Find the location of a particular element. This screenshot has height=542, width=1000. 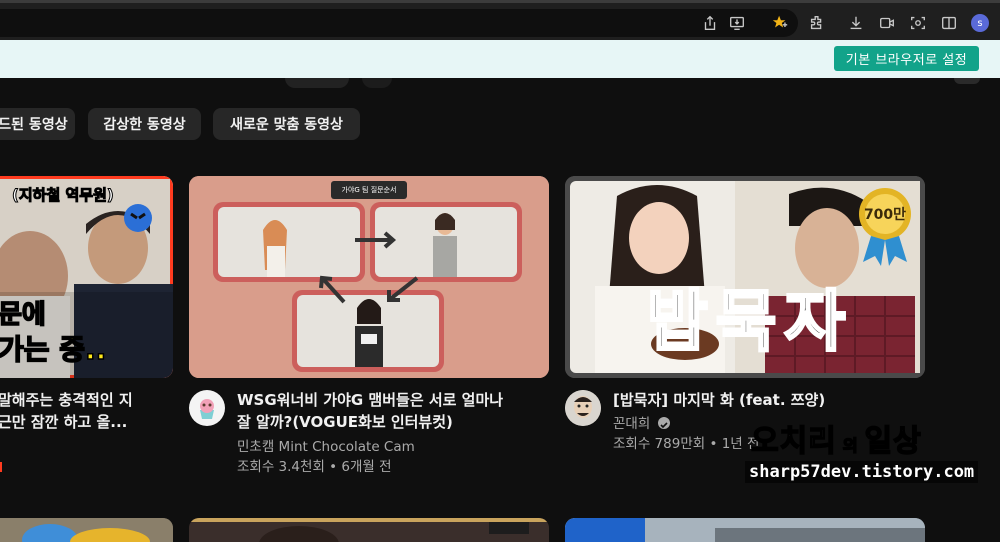

chip-loaded-videos: 로드된 동영상 is located at coordinates (37, 124).